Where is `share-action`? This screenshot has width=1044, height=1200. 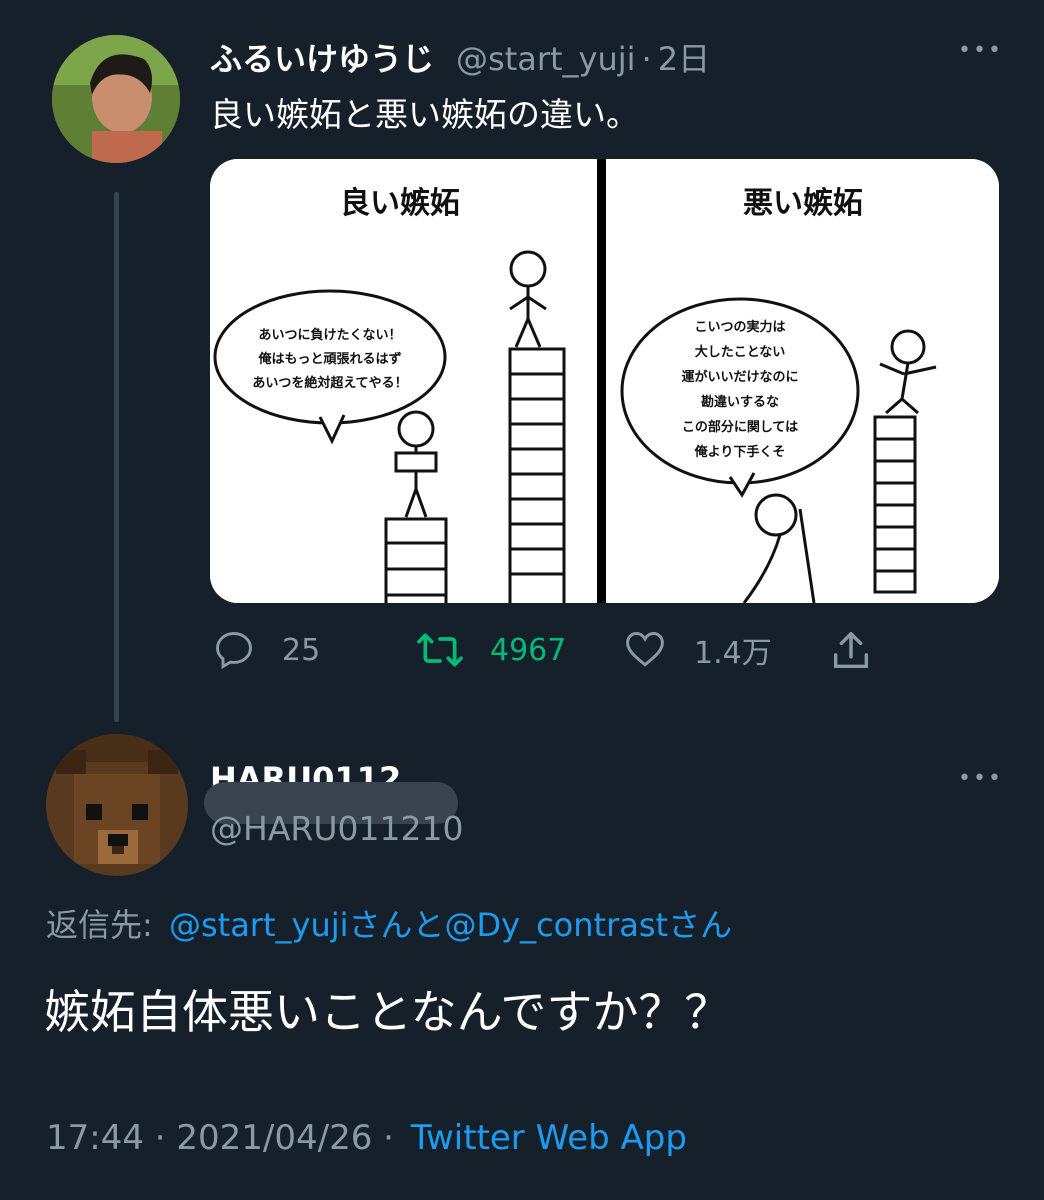 share-action is located at coordinates (851, 651).